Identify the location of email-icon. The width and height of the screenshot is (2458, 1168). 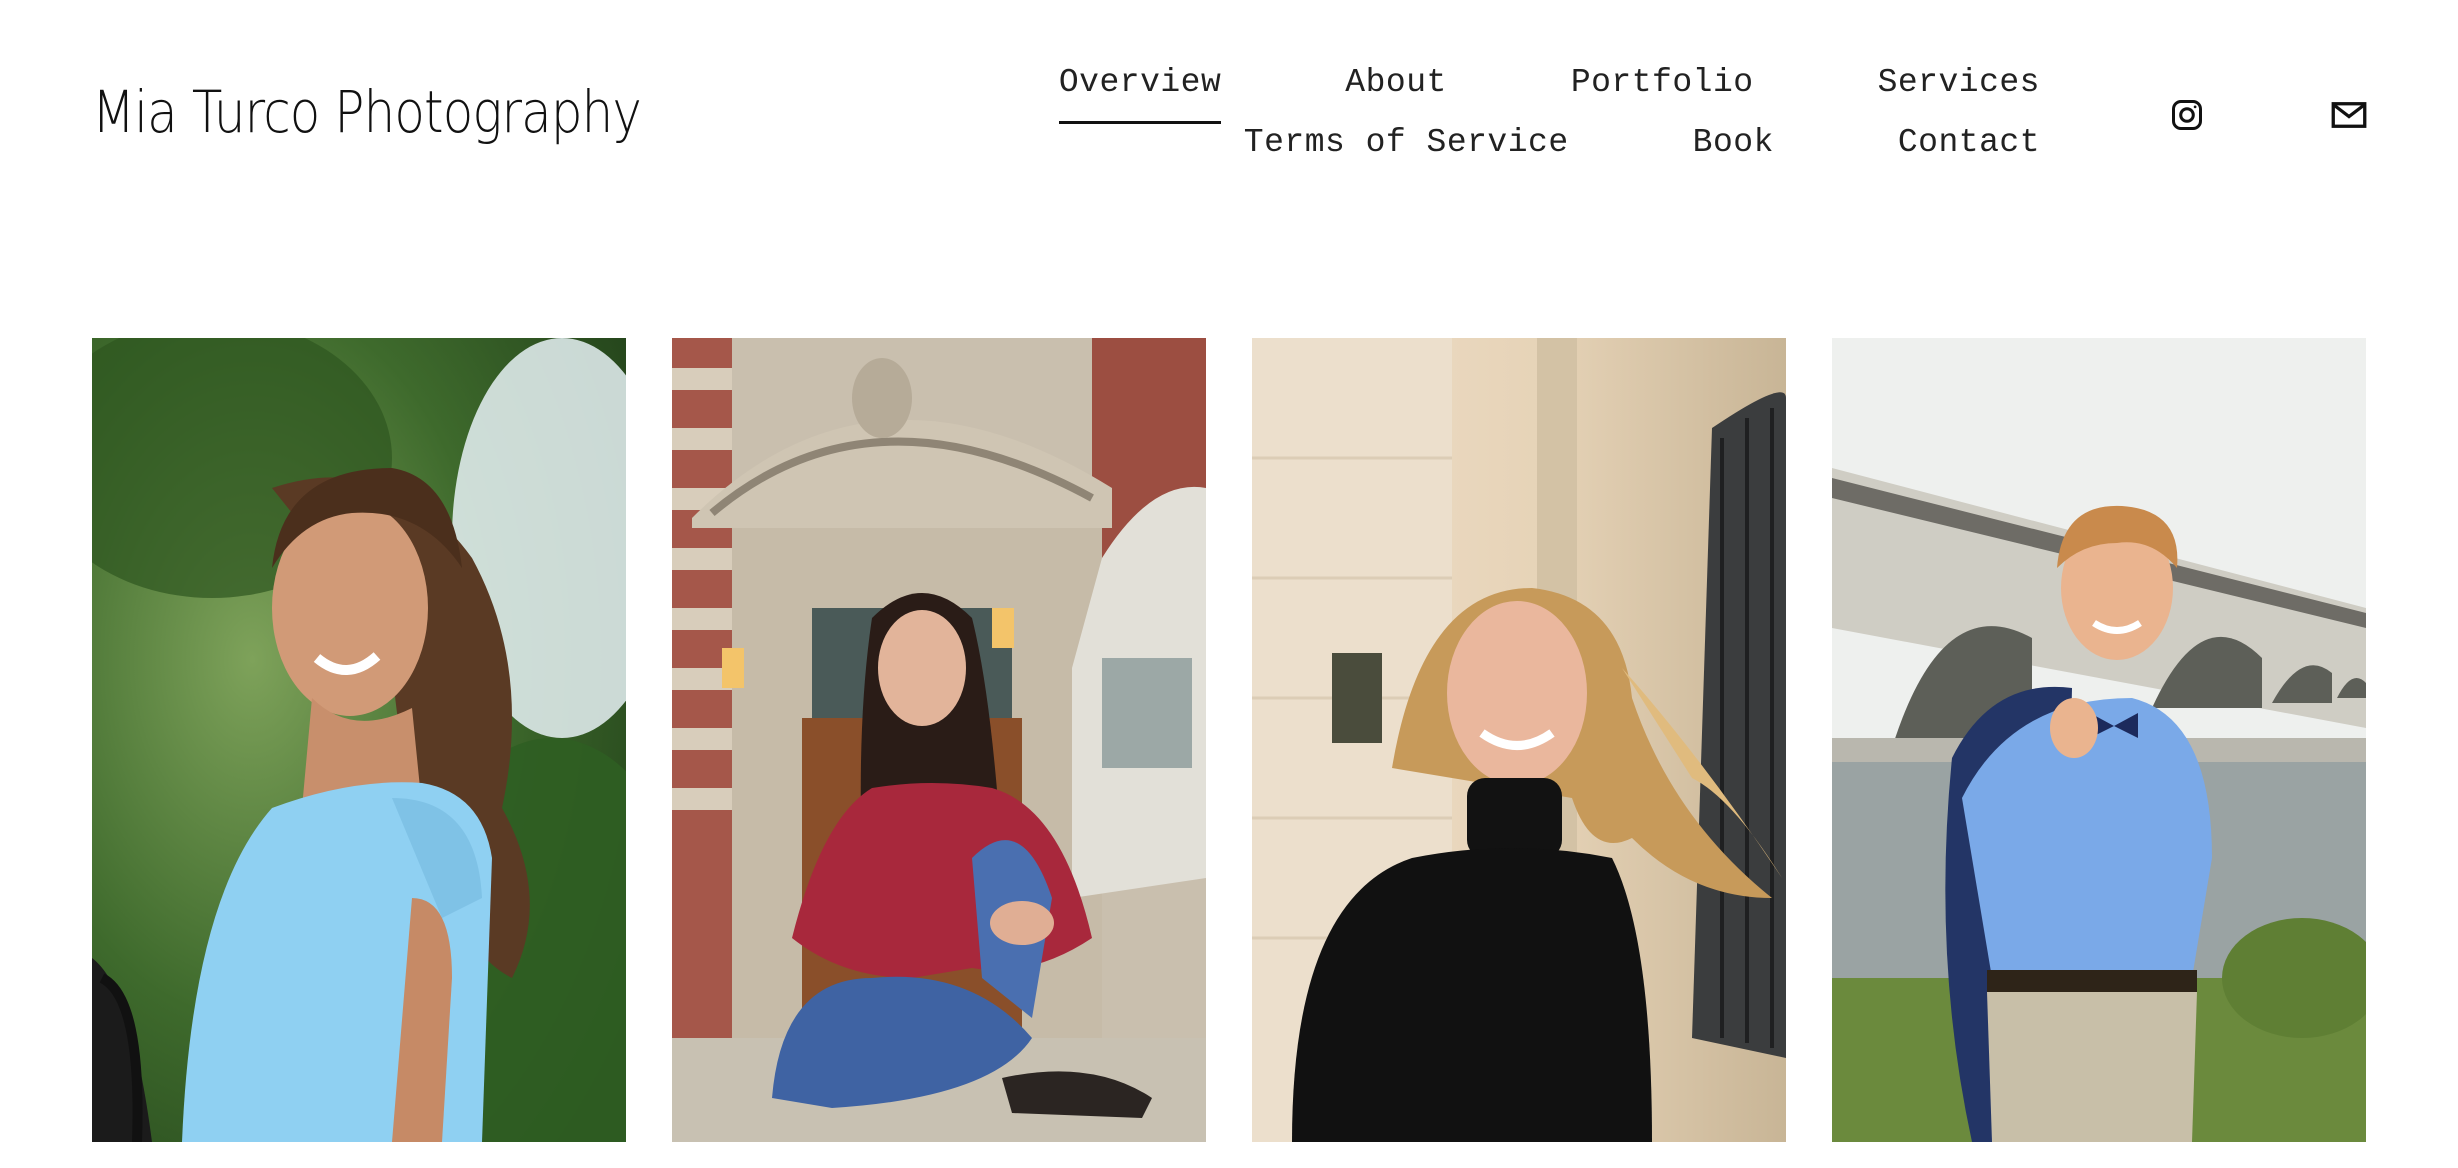
(2349, 115).